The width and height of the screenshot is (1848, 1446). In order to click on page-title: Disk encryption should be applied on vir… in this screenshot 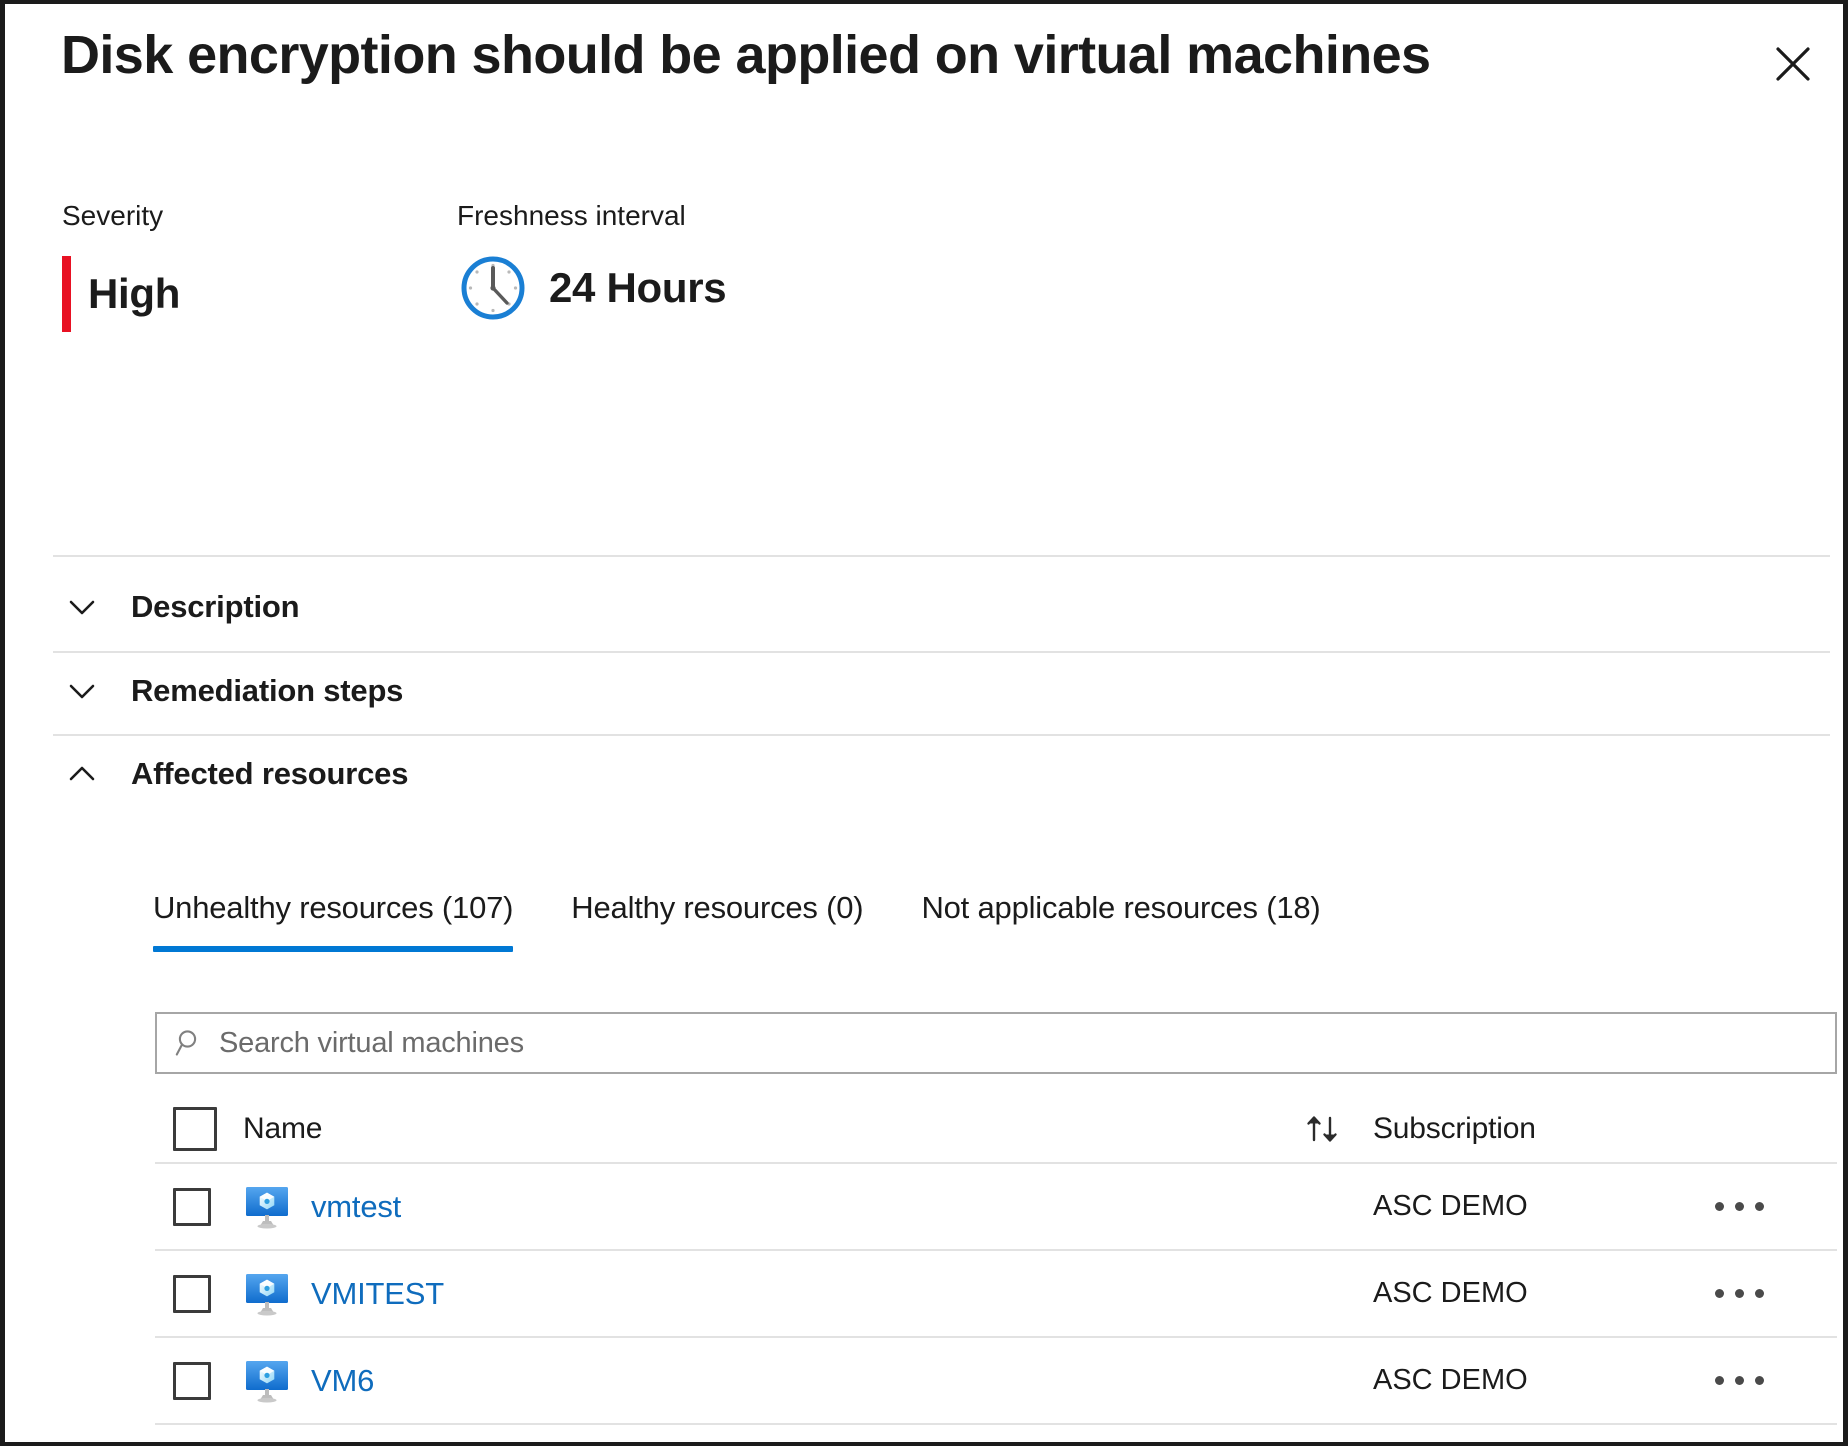, I will do `click(746, 55)`.